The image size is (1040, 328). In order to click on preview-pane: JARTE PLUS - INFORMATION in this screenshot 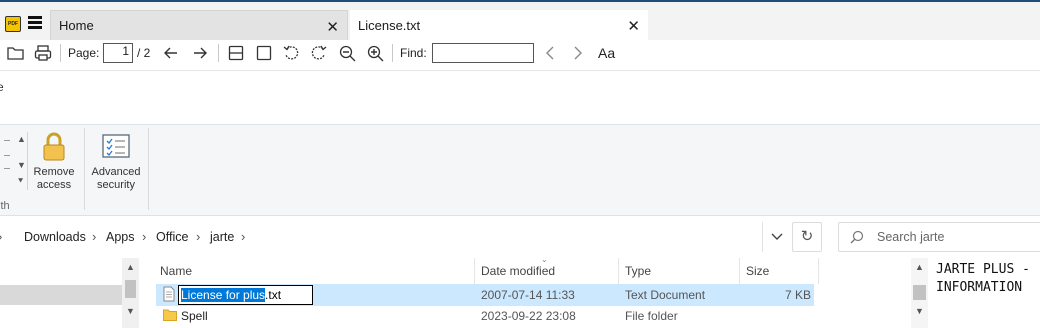, I will do `click(985, 293)`.